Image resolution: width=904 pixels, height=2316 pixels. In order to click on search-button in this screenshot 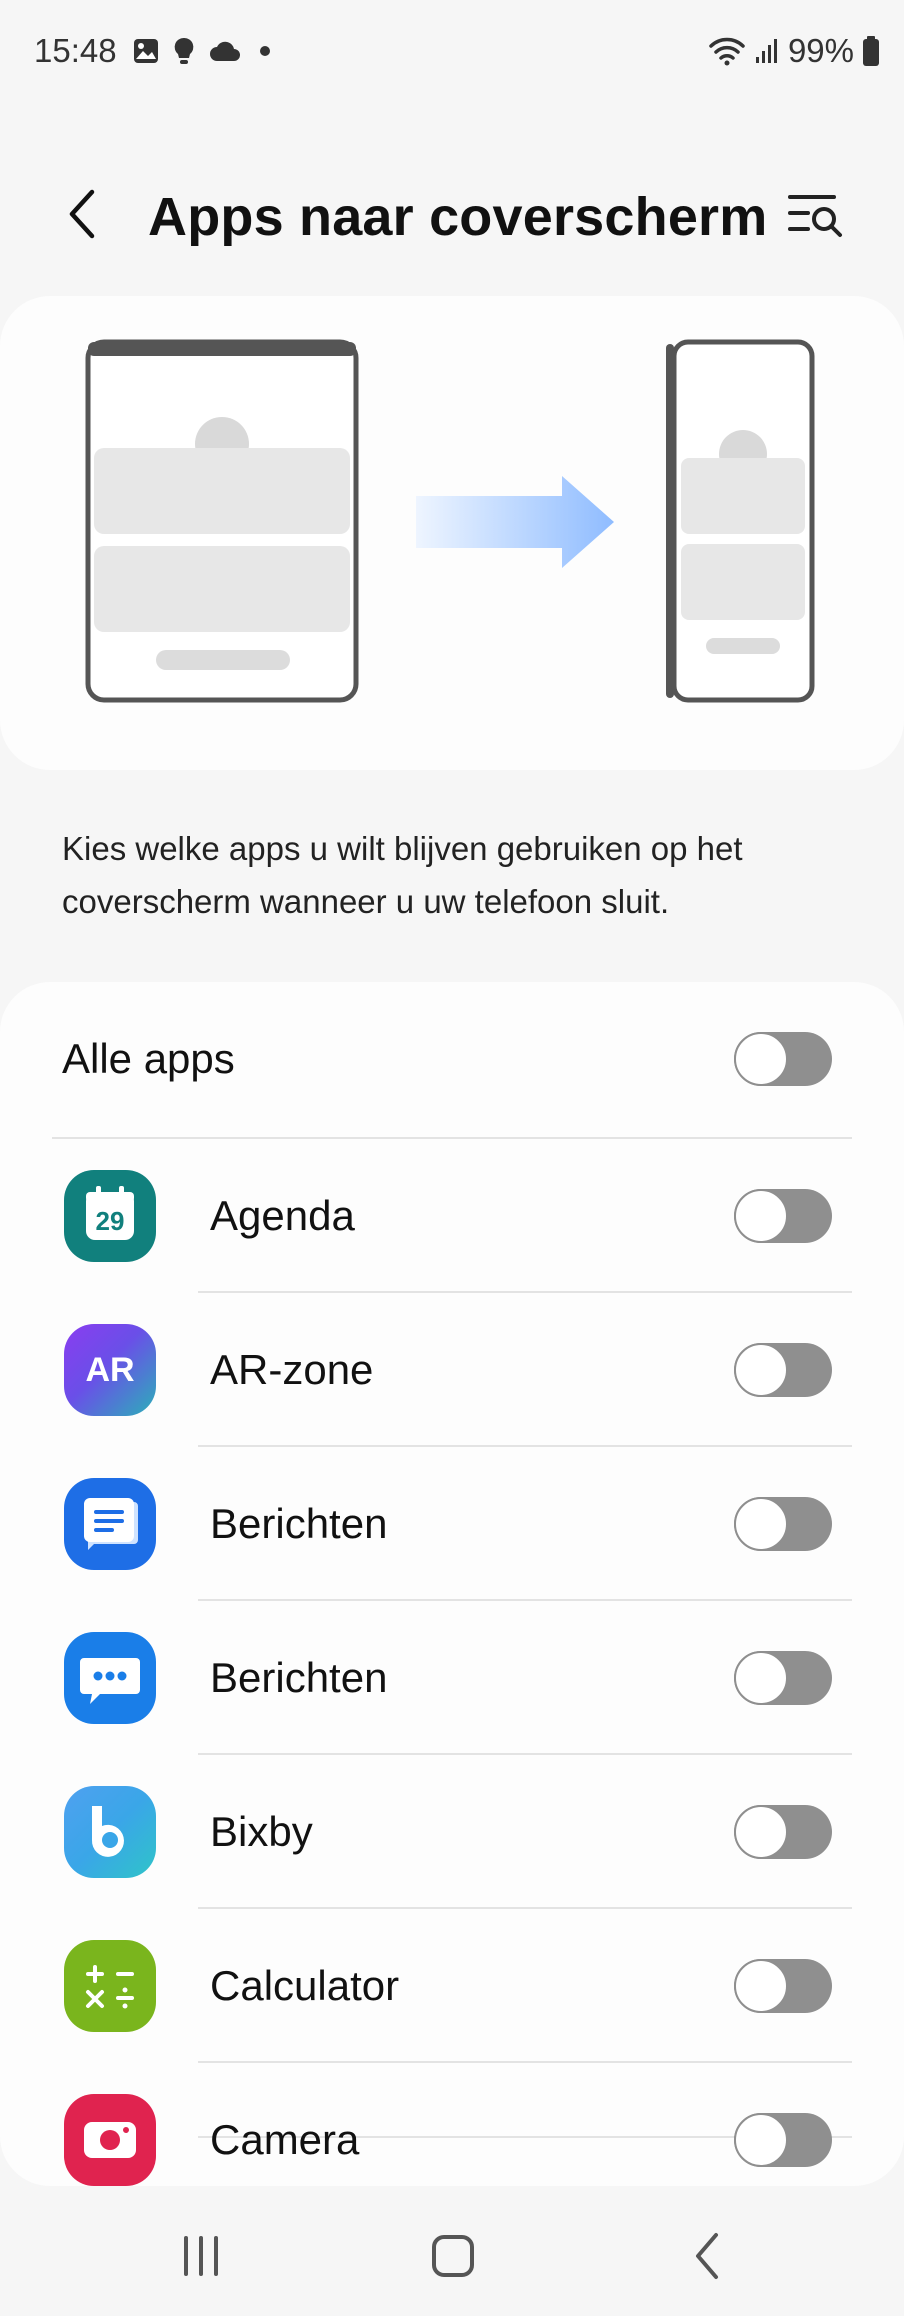, I will do `click(816, 214)`.